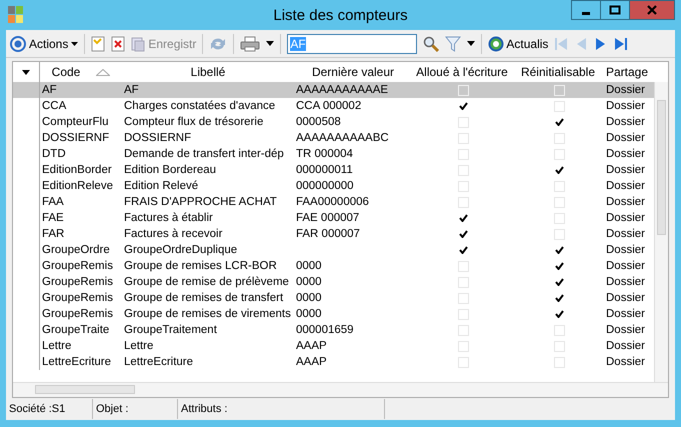 This screenshot has width=681, height=427. What do you see at coordinates (54, 154) in the screenshot?
I see `table-cell: DTD` at bounding box center [54, 154].